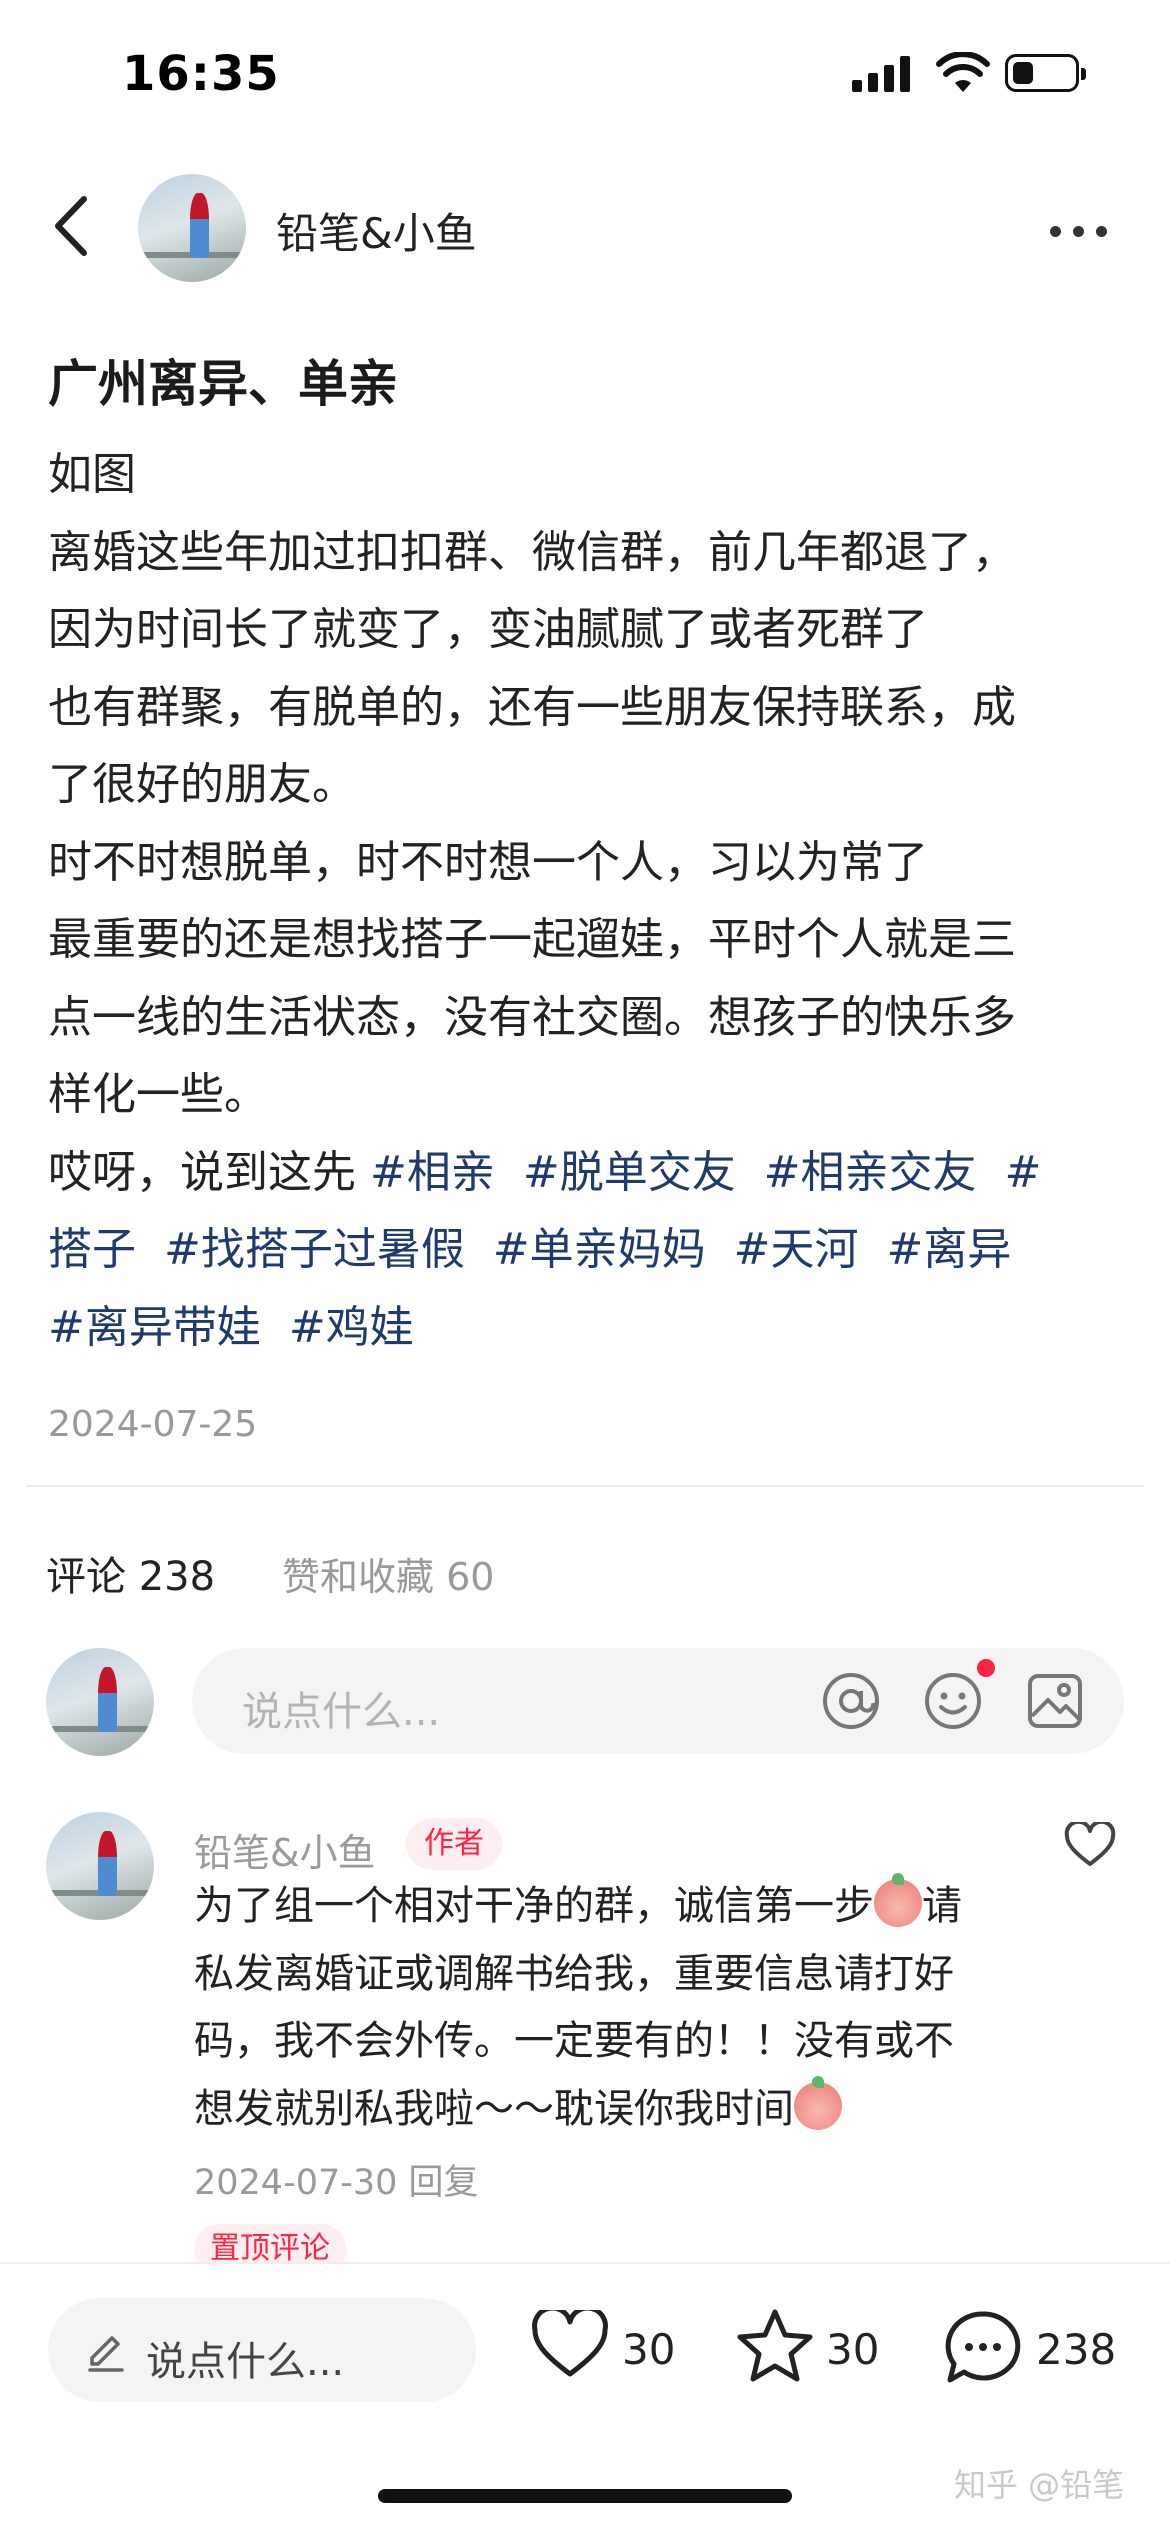 The image size is (1170, 2534). Describe the element at coordinates (588, 1328) in the screenshot. I see `hashtag-links: #离异带娃 #鸡娃` at that location.